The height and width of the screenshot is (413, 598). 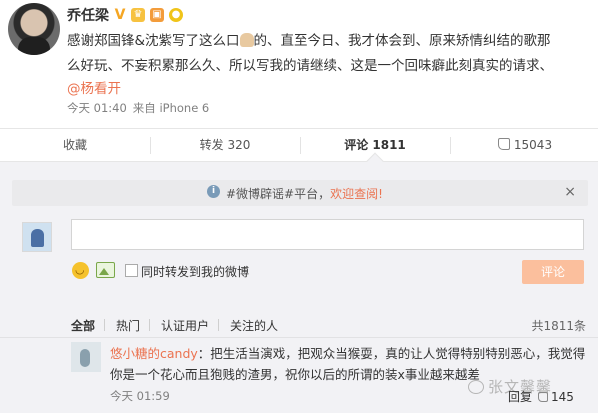 What do you see at coordinates (105, 270) in the screenshot?
I see `image-icon` at bounding box center [105, 270].